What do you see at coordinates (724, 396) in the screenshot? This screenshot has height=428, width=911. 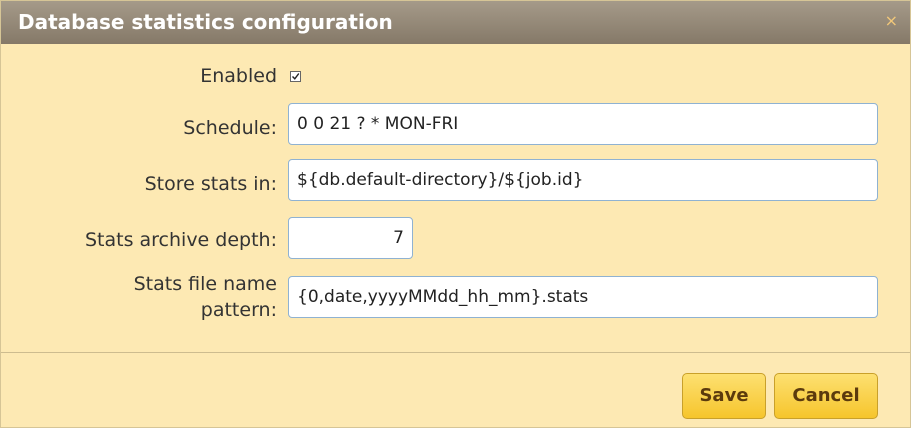 I see `save-button: Save` at bounding box center [724, 396].